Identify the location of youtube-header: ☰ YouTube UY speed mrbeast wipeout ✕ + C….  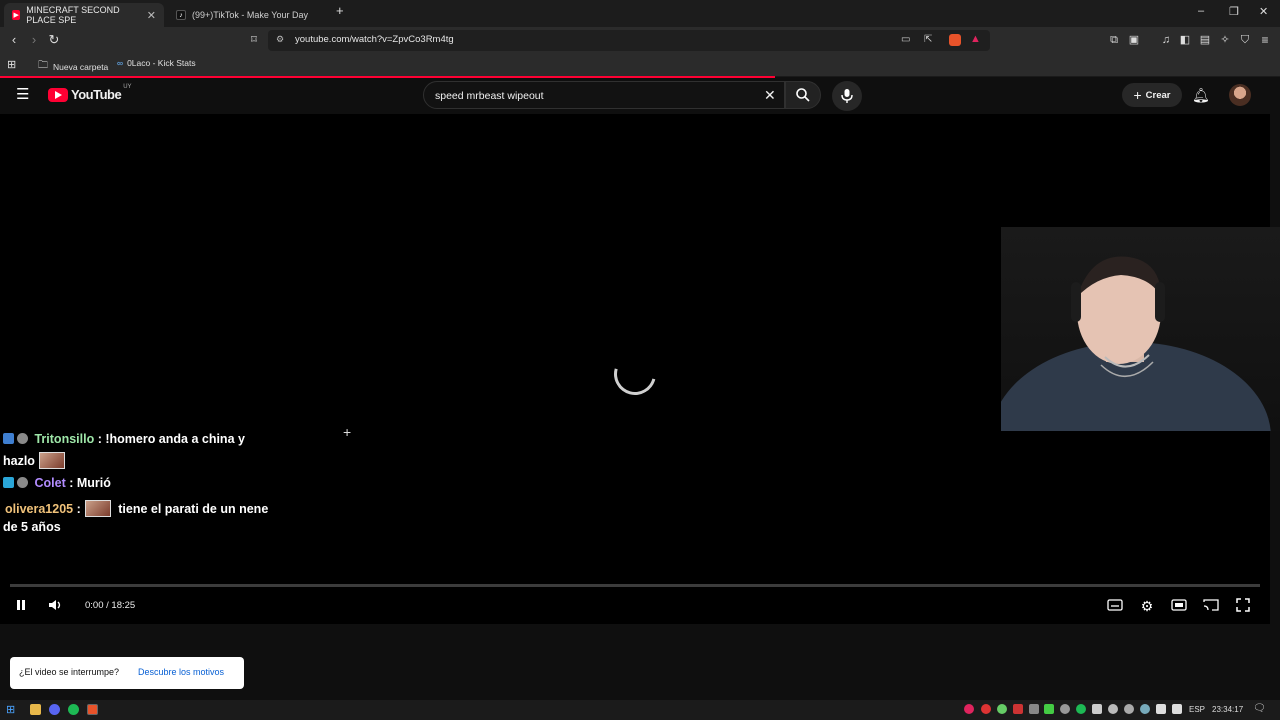
(640, 96).